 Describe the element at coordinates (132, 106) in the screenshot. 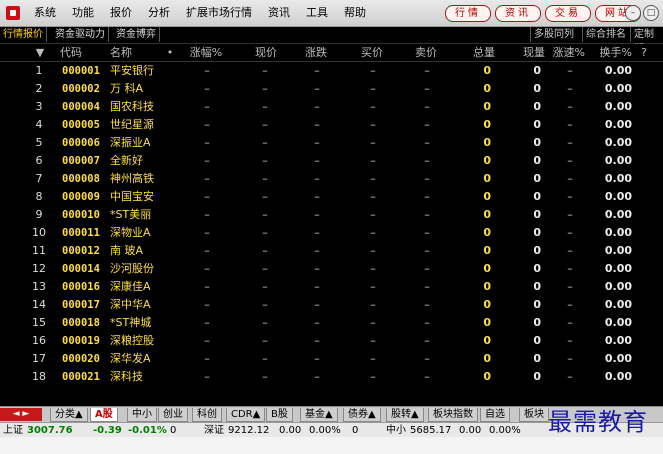

I see `stock-name: 国农科技` at that location.